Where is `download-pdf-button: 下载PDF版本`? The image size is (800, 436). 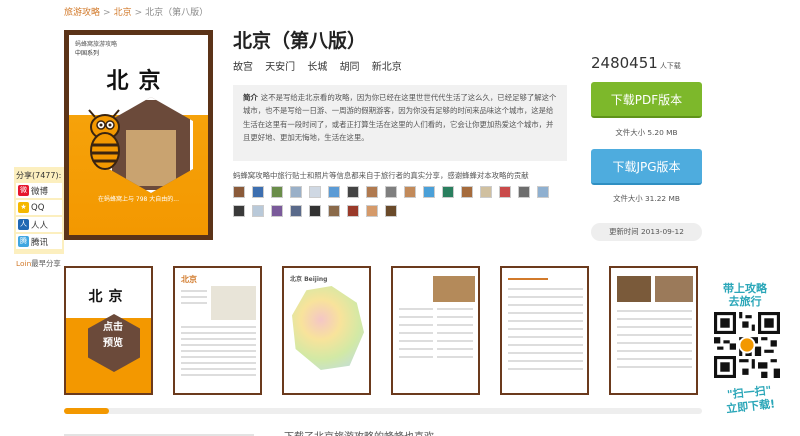
download-pdf-button: 下载PDF版本 is located at coordinates (646, 100).